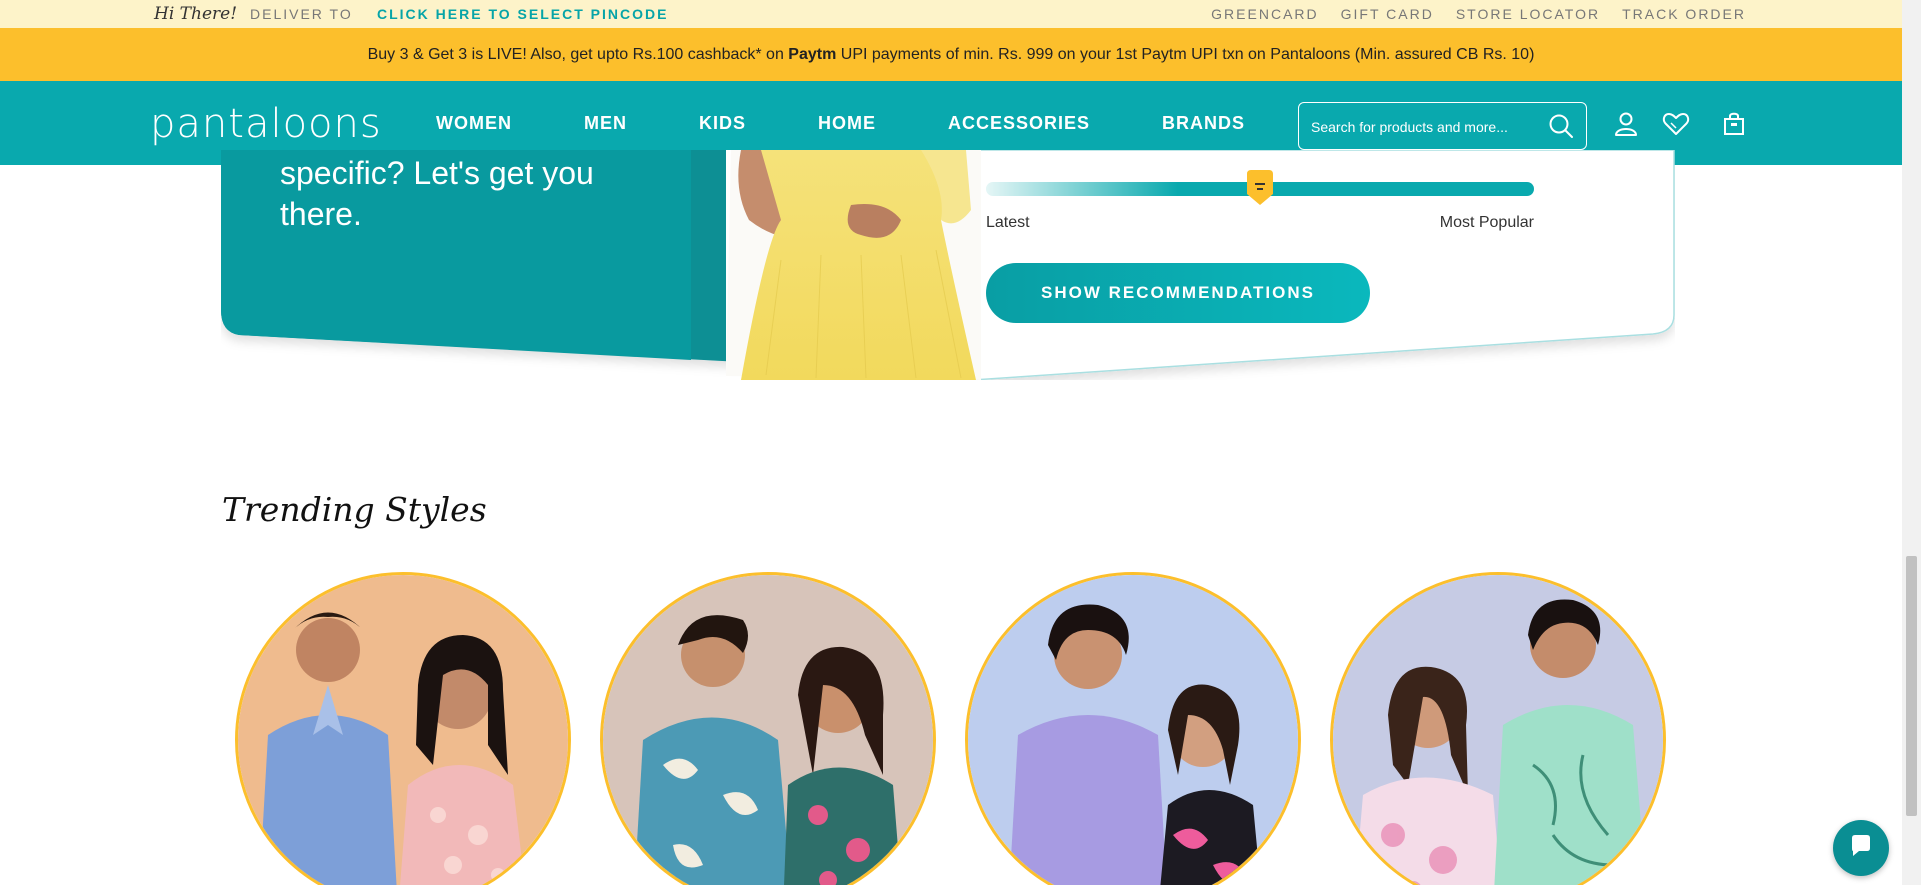 The width and height of the screenshot is (1921, 885). What do you see at coordinates (1019, 123) in the screenshot?
I see `nav-accessories: ACCESSORIES` at bounding box center [1019, 123].